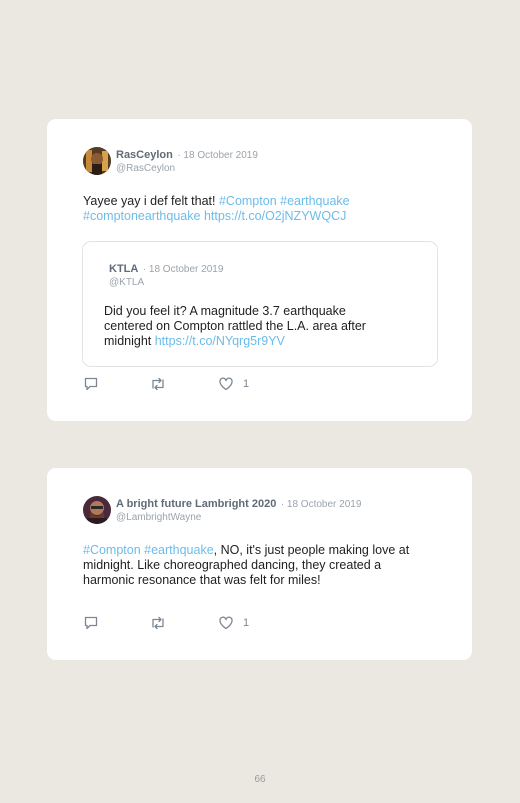 Image resolution: width=520 pixels, height=803 pixels. Describe the element at coordinates (151, 201) in the screenshot. I see `tweet-text-plain: Yayee yay i def felt that!` at that location.